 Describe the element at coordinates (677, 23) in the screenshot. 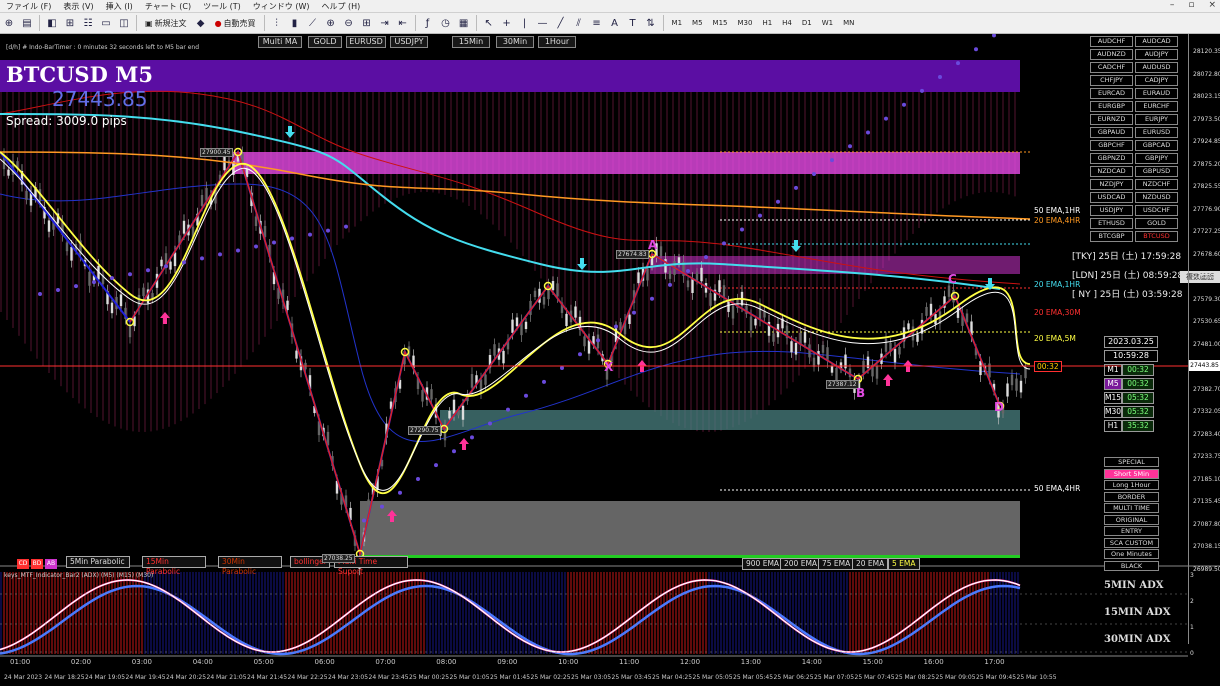

I see `timeframe-m1: M1` at that location.